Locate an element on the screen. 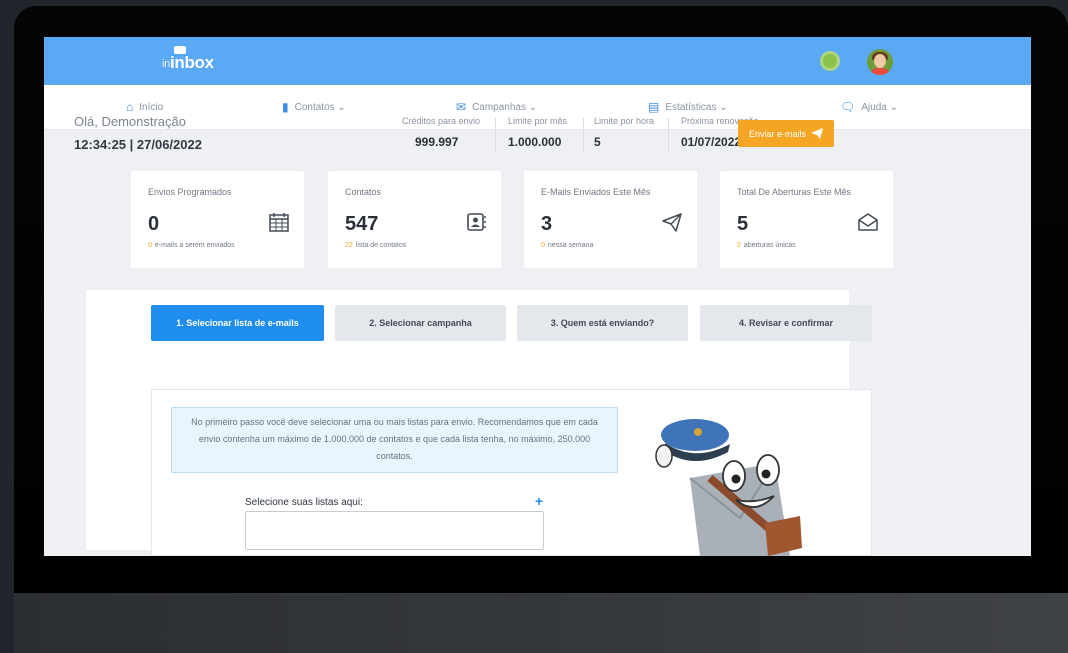  nav-item-inicio: ⌂ Início is located at coordinates (144, 107).